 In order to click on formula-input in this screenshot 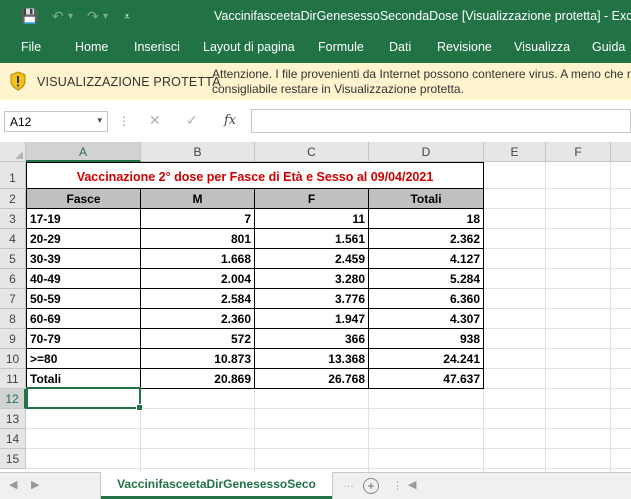, I will do `click(441, 121)`.